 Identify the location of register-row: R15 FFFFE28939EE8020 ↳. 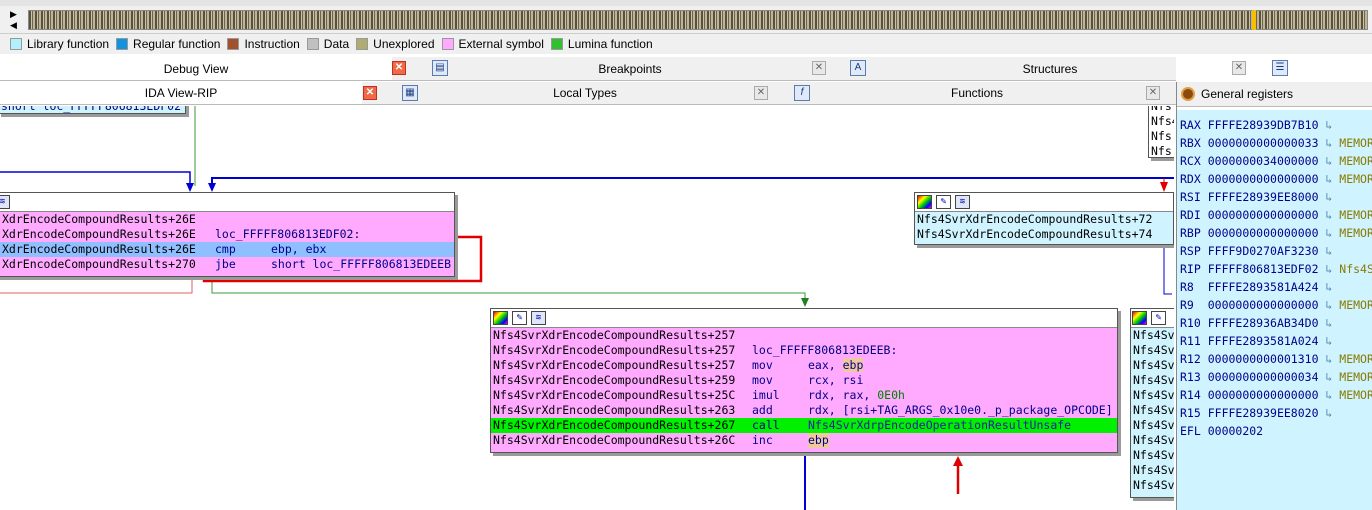
(1274, 413).